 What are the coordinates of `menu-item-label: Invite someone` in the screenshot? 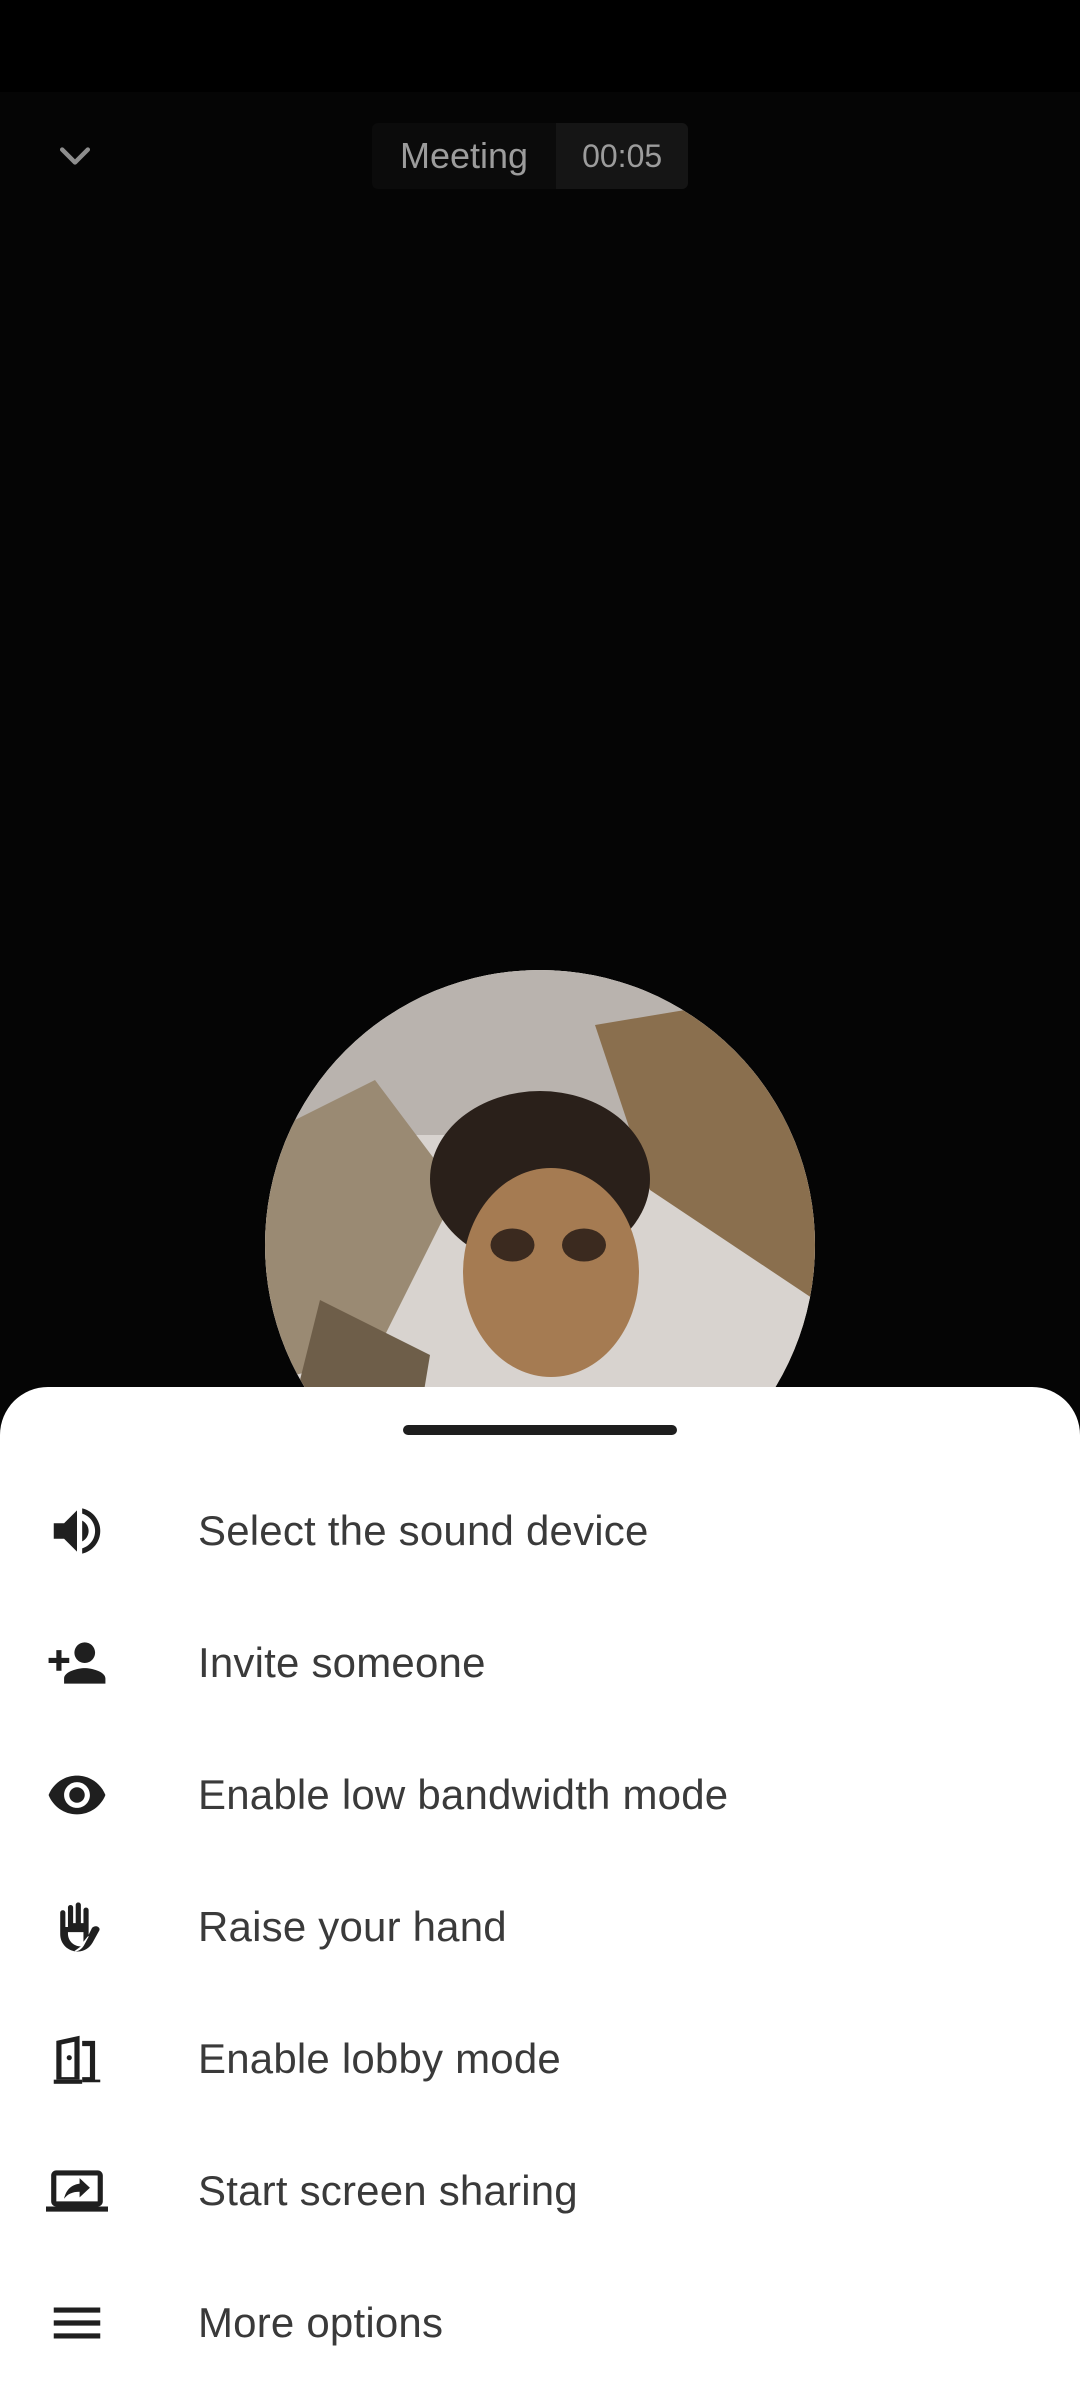 It's located at (342, 1662).